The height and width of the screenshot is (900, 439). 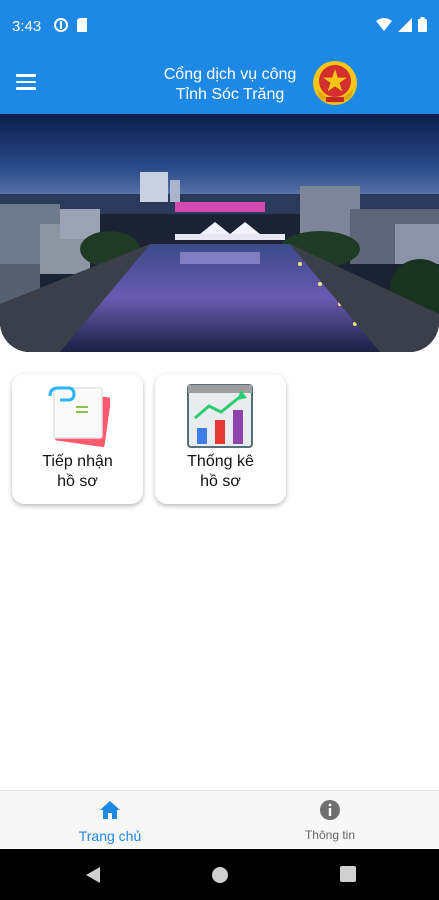 What do you see at coordinates (330, 835) in the screenshot?
I see `nav-label-info: Thông tin` at bounding box center [330, 835].